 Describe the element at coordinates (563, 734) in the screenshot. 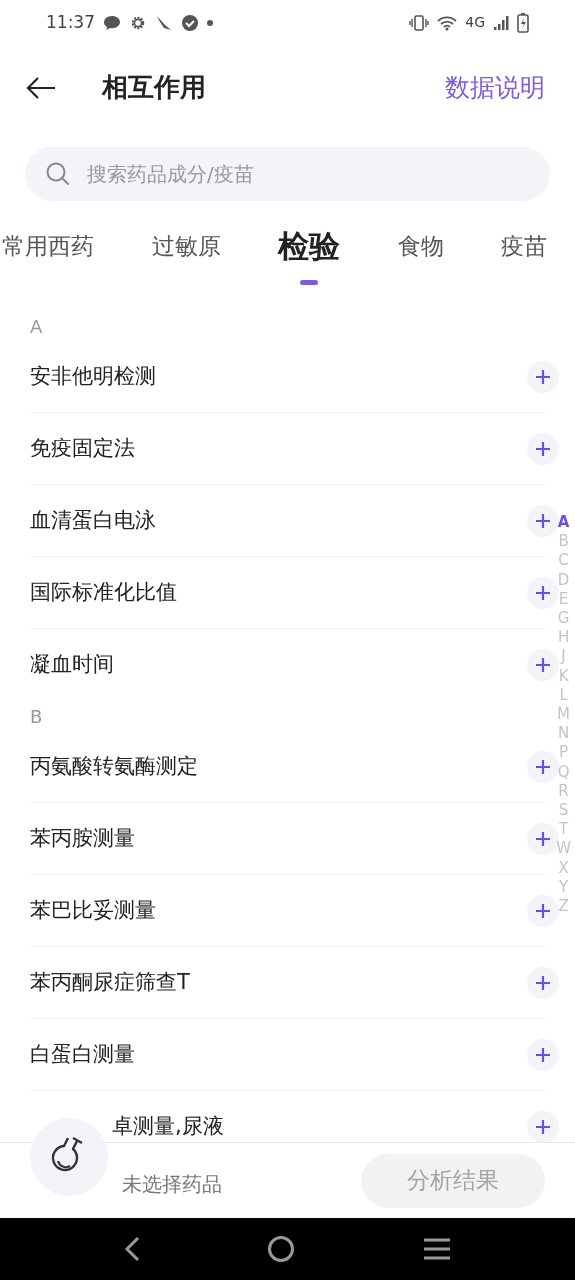

I see `index-letter: N` at that location.